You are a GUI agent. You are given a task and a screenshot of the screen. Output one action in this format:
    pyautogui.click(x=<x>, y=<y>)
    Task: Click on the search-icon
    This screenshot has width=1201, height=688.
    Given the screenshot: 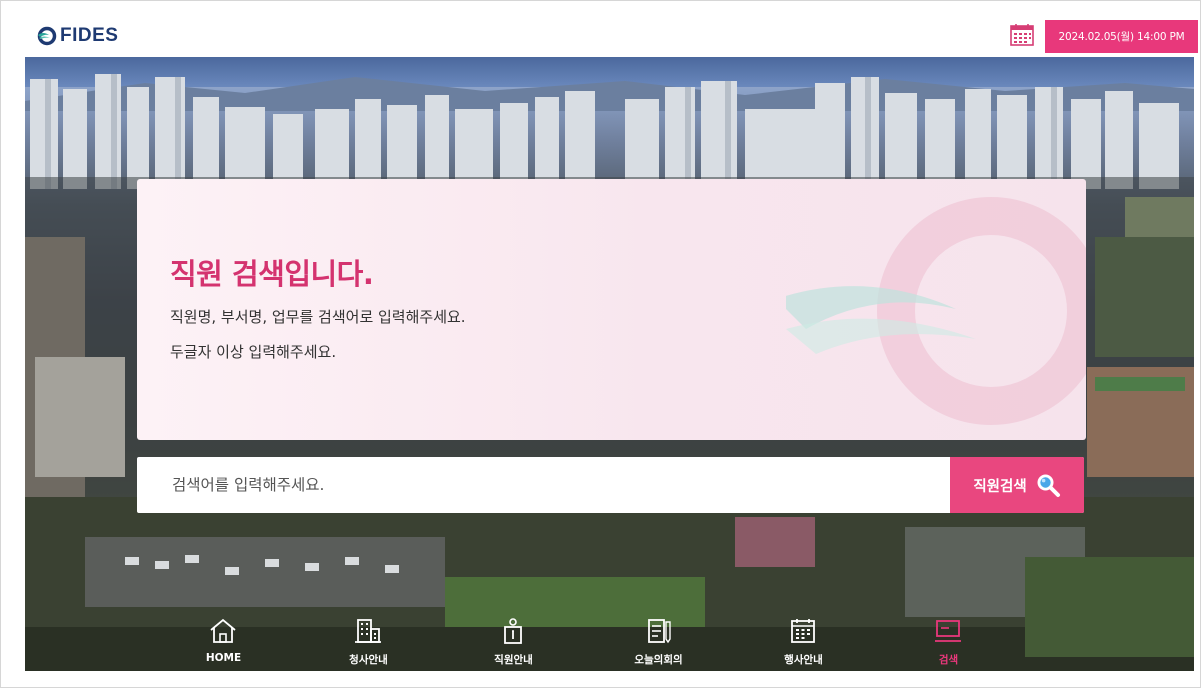 What is the action you would take?
    pyautogui.click(x=1048, y=485)
    